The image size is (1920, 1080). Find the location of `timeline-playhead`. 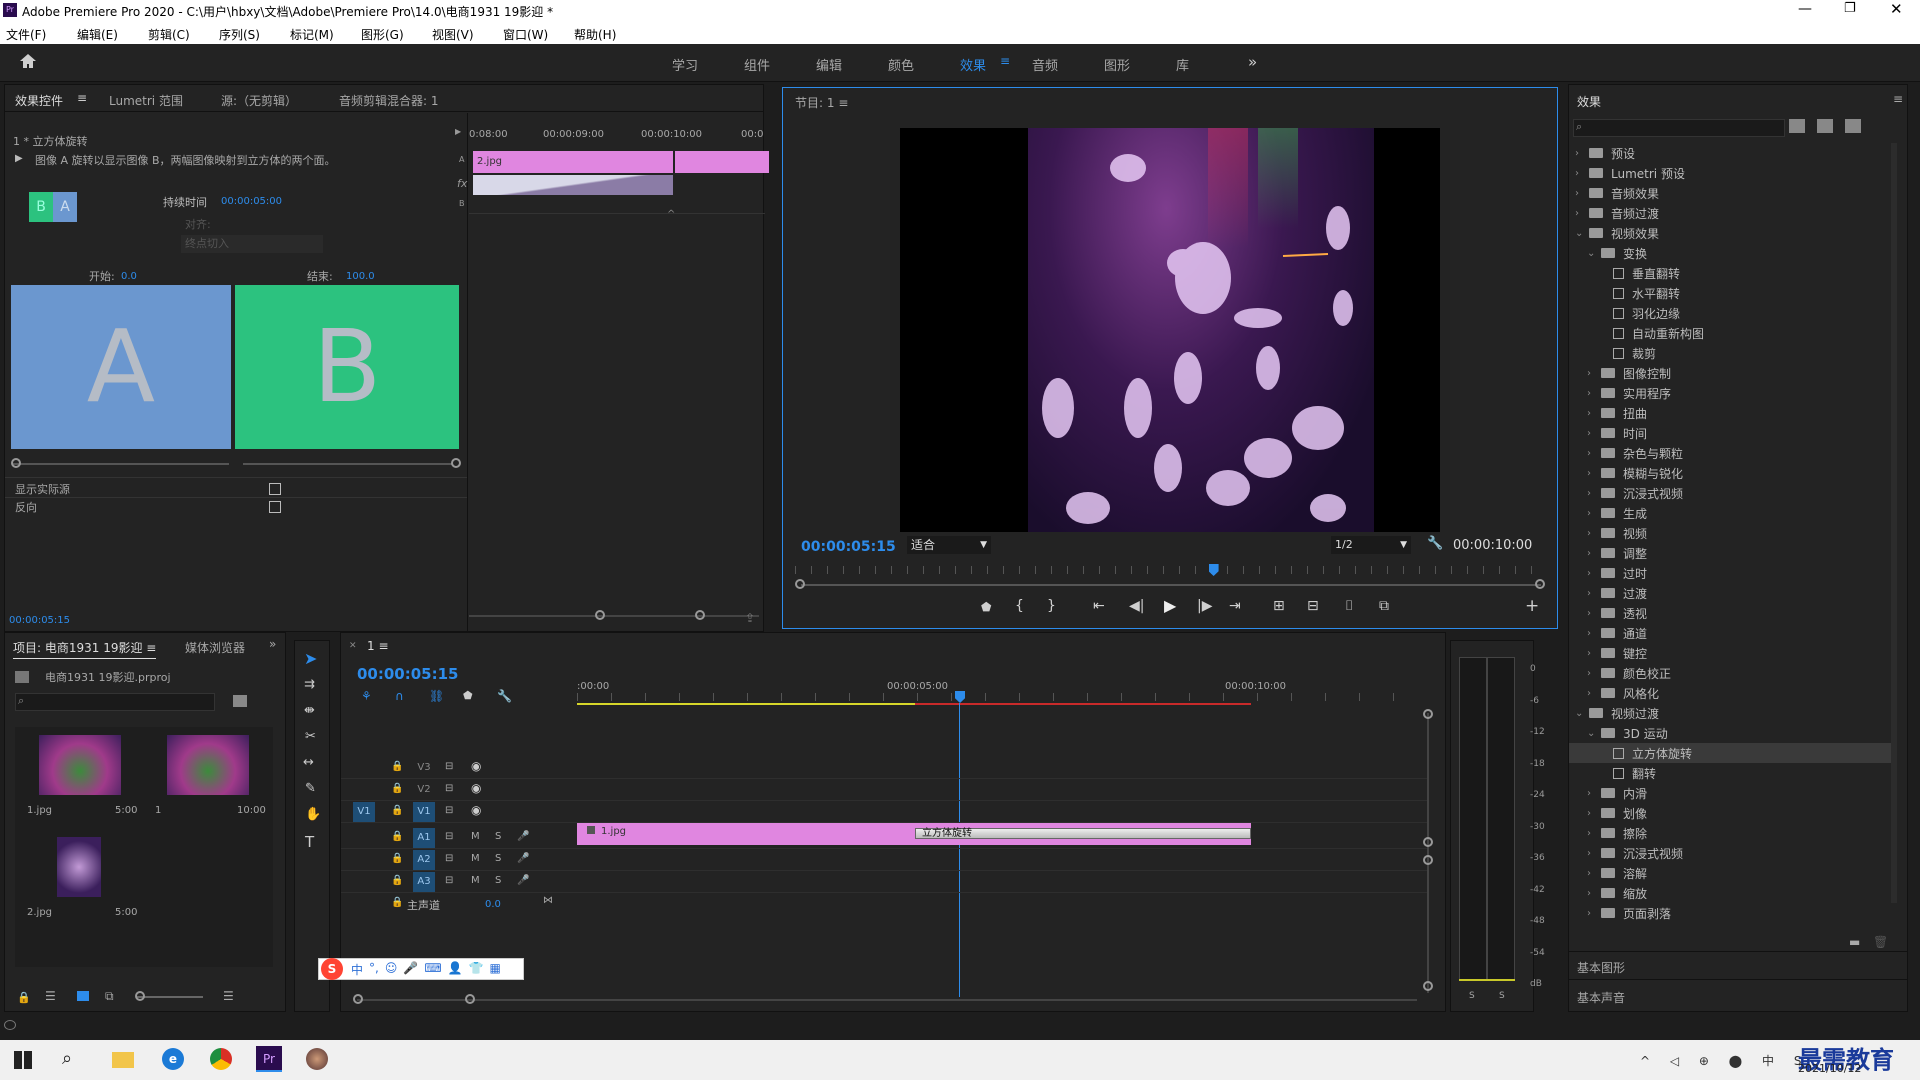

timeline-playhead is located at coordinates (960, 697).